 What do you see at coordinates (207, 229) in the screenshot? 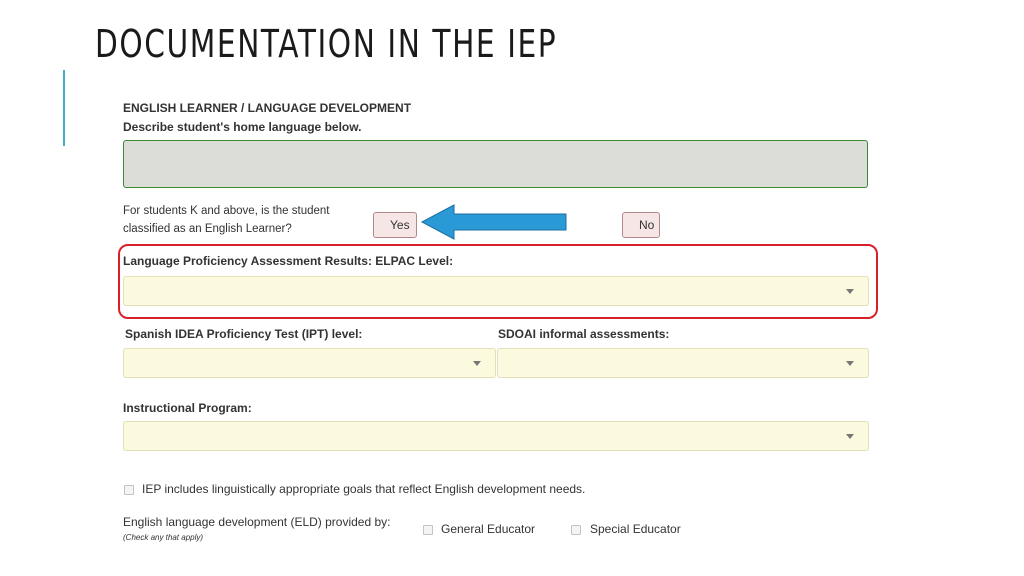
I see `el-question-line2: classified as an English Learner?` at bounding box center [207, 229].